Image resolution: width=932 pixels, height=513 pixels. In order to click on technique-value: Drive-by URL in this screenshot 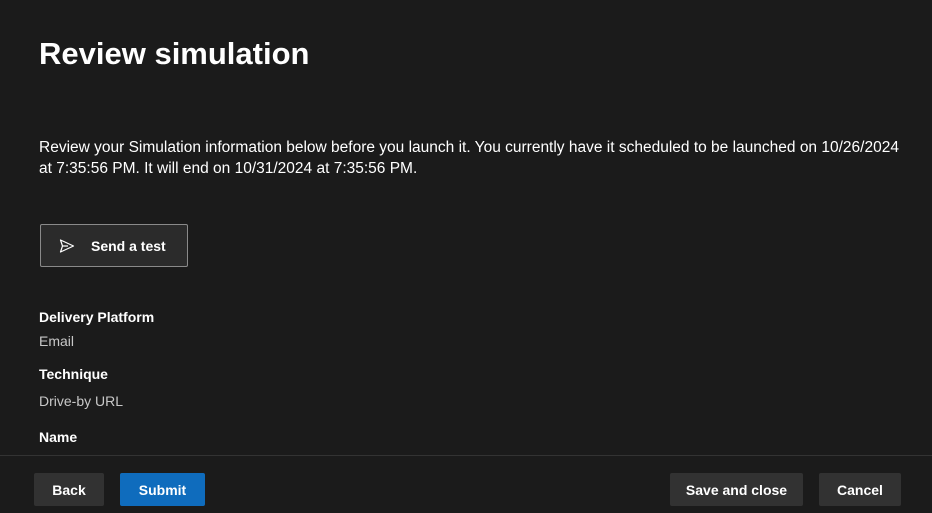, I will do `click(81, 401)`.